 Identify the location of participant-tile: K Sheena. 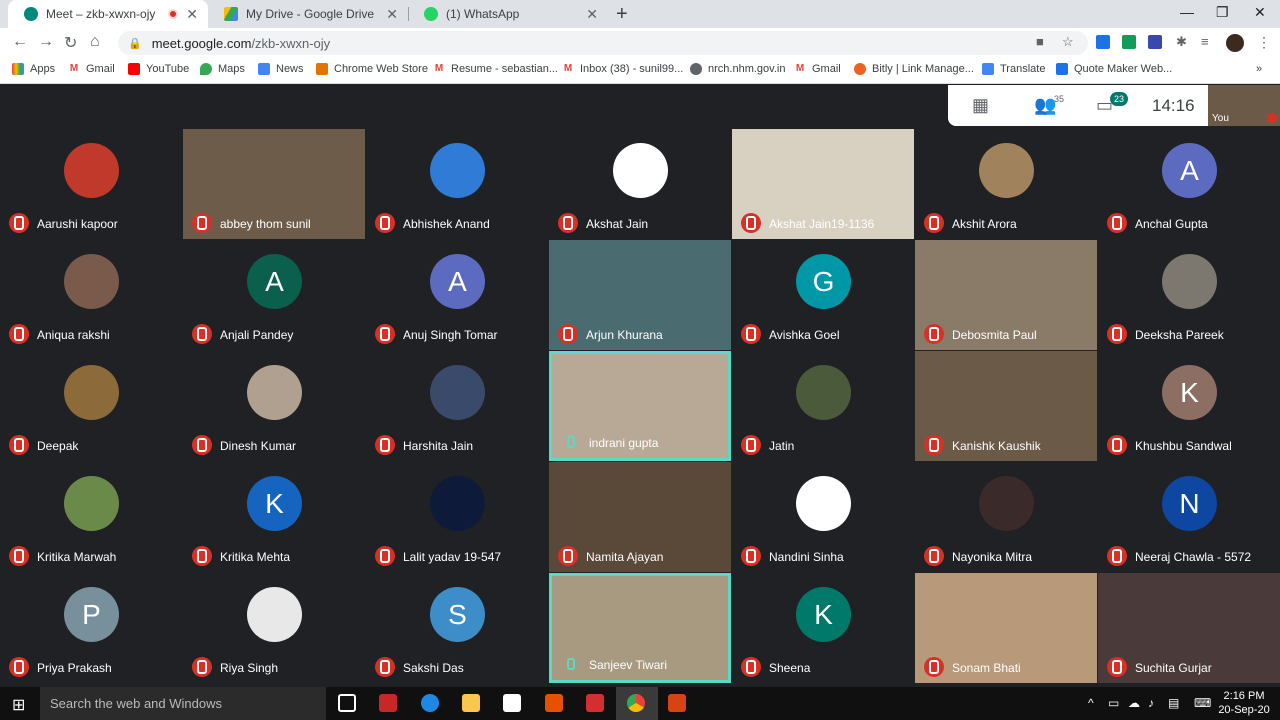
(823, 628).